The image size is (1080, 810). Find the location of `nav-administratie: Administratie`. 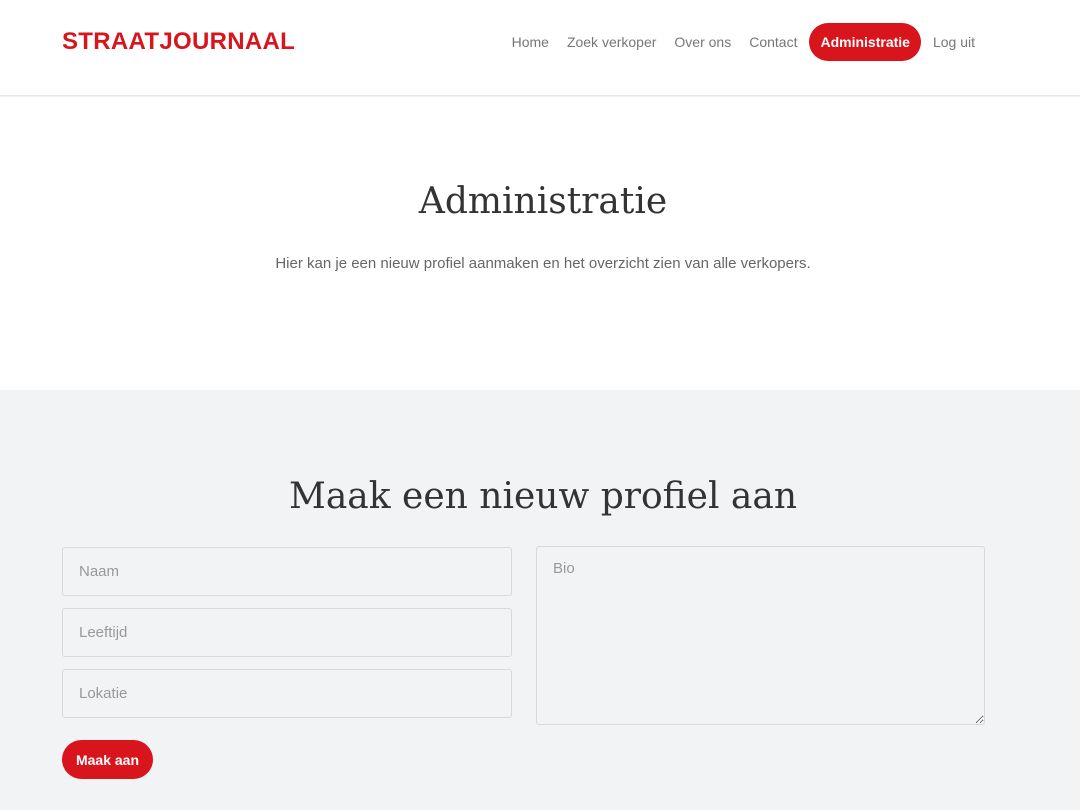

nav-administratie: Administratie is located at coordinates (865, 42).